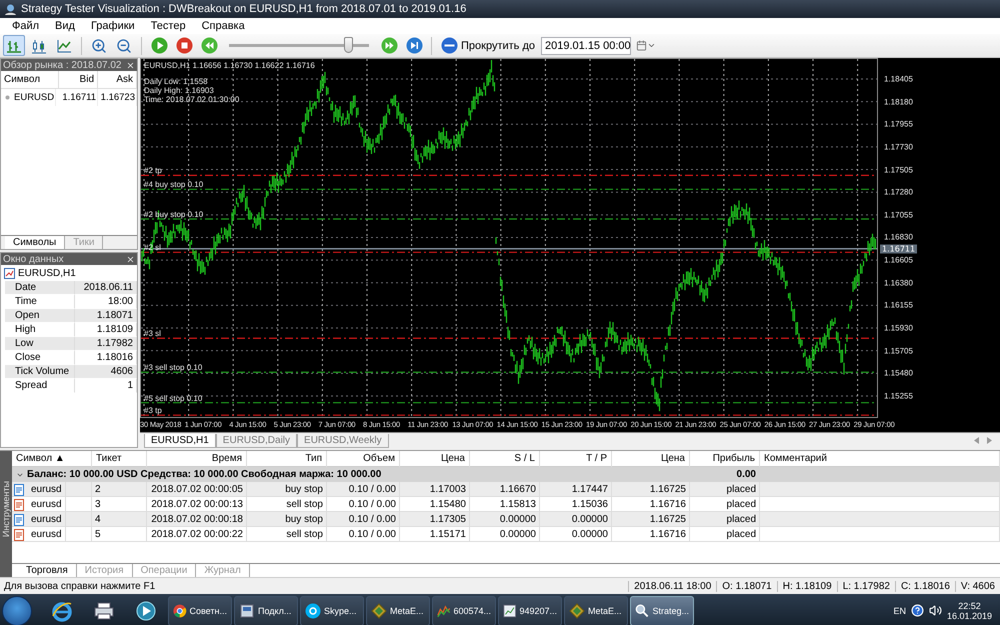  What do you see at coordinates (78, 97) in the screenshot?
I see `table-cell: 1.16711` at bounding box center [78, 97].